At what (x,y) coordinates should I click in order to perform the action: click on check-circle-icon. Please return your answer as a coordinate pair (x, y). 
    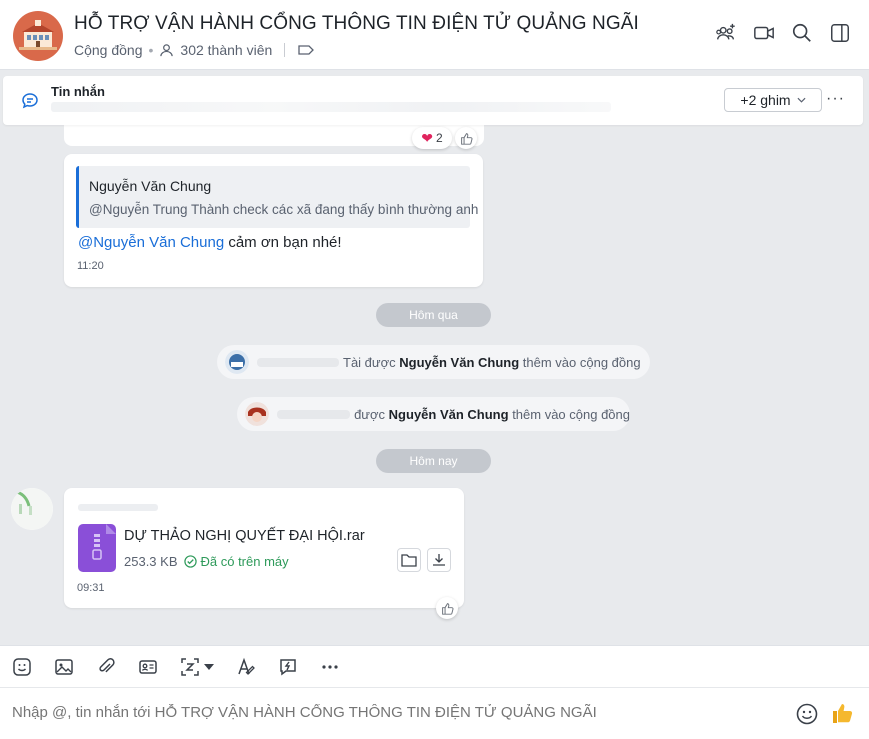
    Looking at the image, I should click on (190, 561).